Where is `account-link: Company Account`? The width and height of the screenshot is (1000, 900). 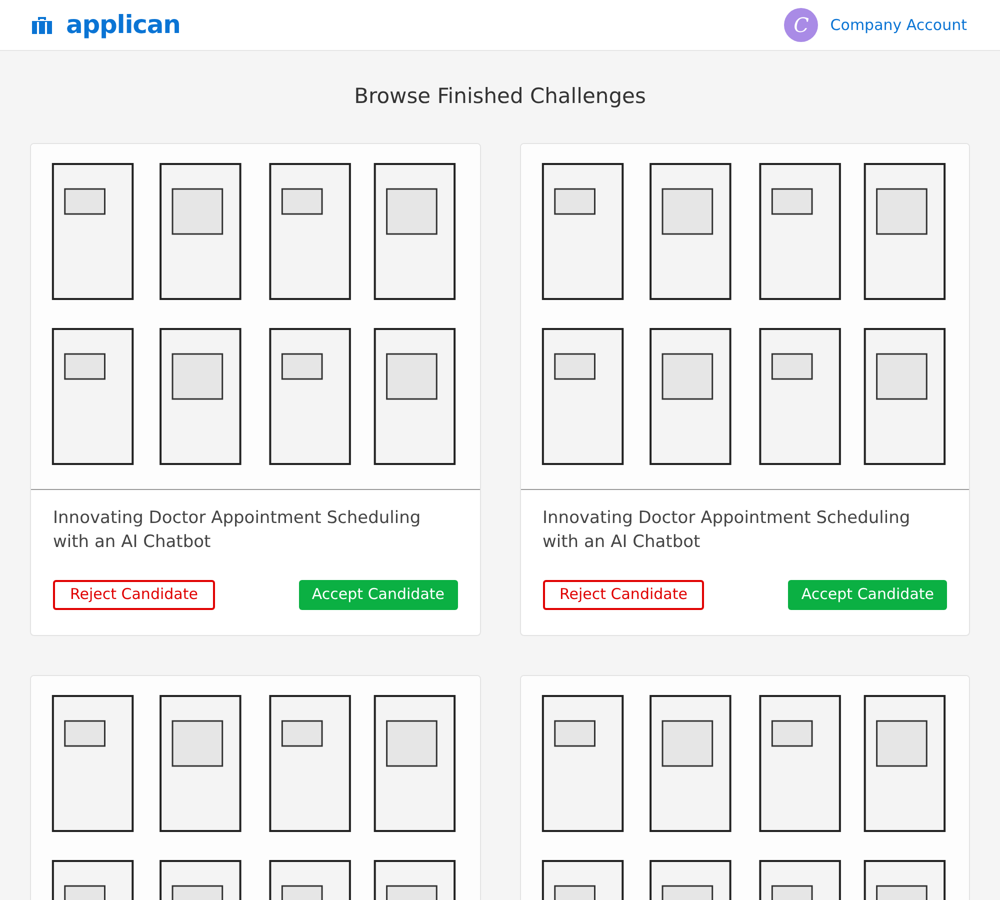
account-link: Company Account is located at coordinates (898, 25).